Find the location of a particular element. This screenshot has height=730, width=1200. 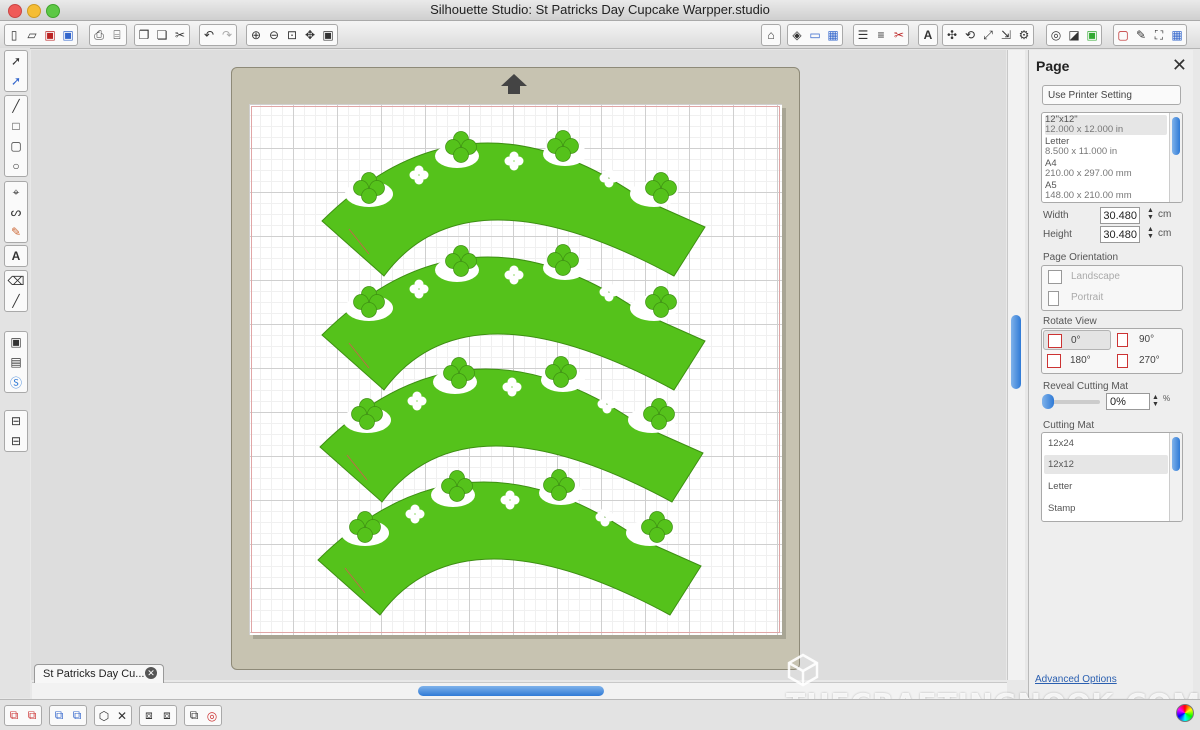

cut-settings-icon: ▢ is located at coordinates (1123, 35).